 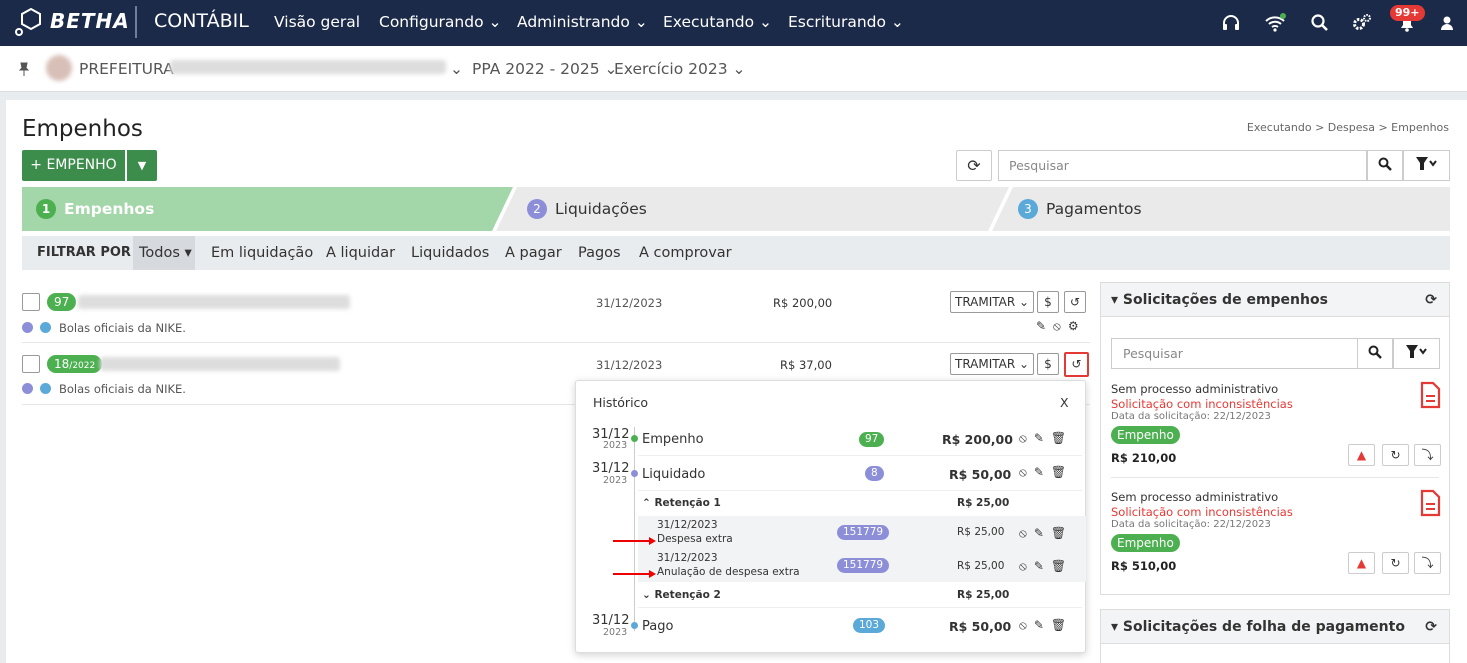 I want to click on app-name: CONTÁBIL, so click(x=201, y=21).